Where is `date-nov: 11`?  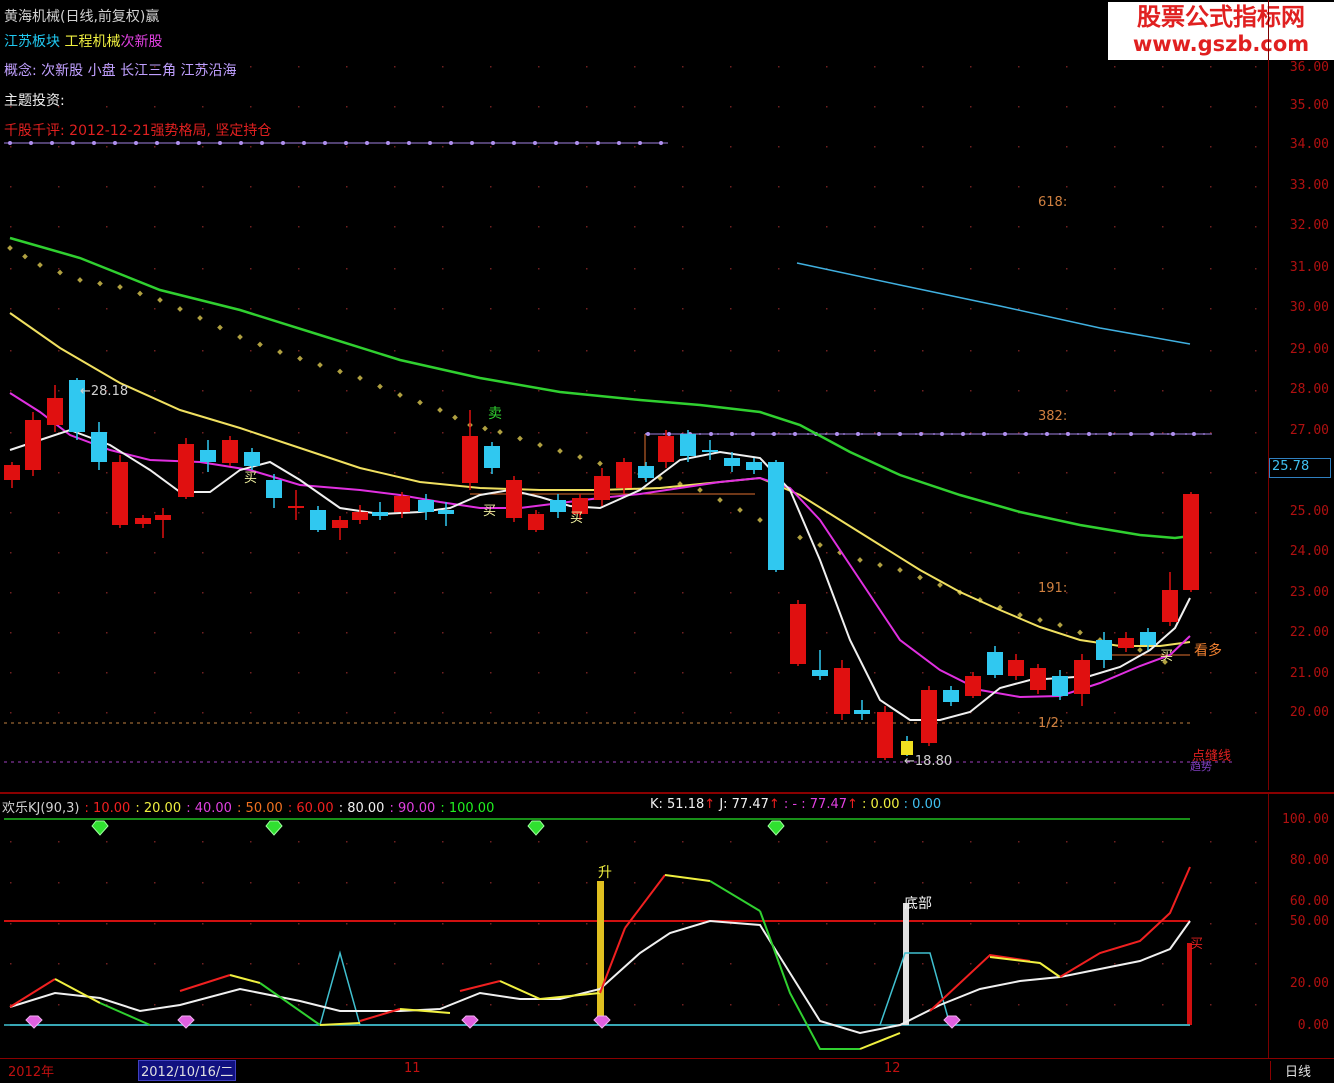
date-nov: 11 is located at coordinates (412, 1068).